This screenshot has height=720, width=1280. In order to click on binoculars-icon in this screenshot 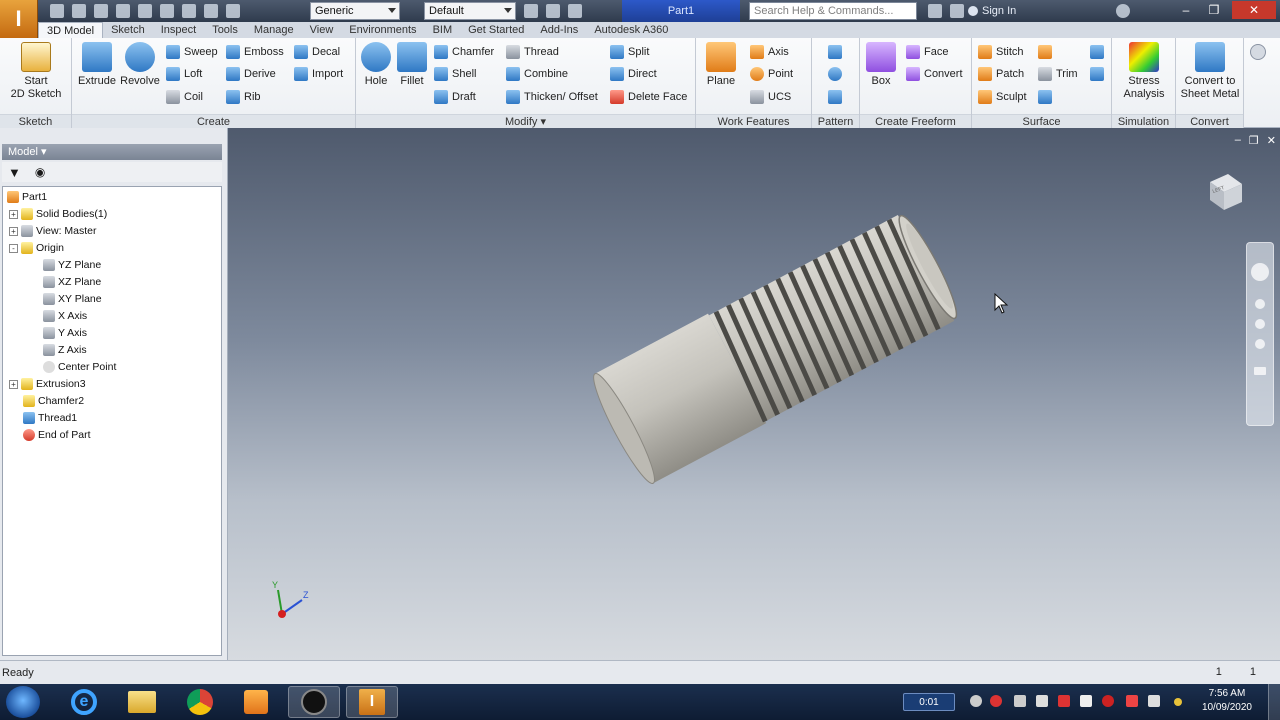, I will do `click(935, 11)`.